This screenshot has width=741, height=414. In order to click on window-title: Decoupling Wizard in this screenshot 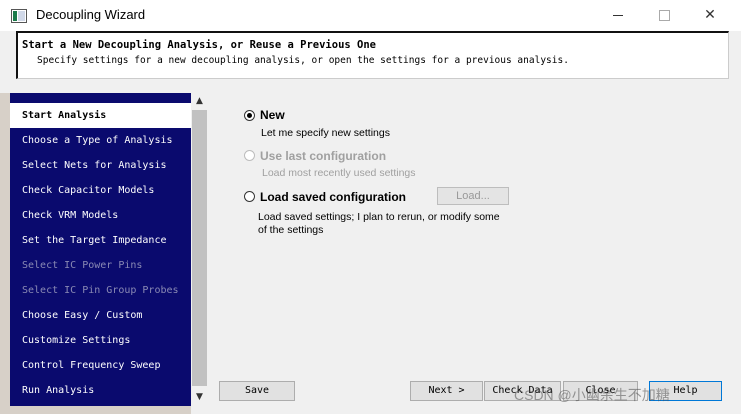, I will do `click(91, 14)`.